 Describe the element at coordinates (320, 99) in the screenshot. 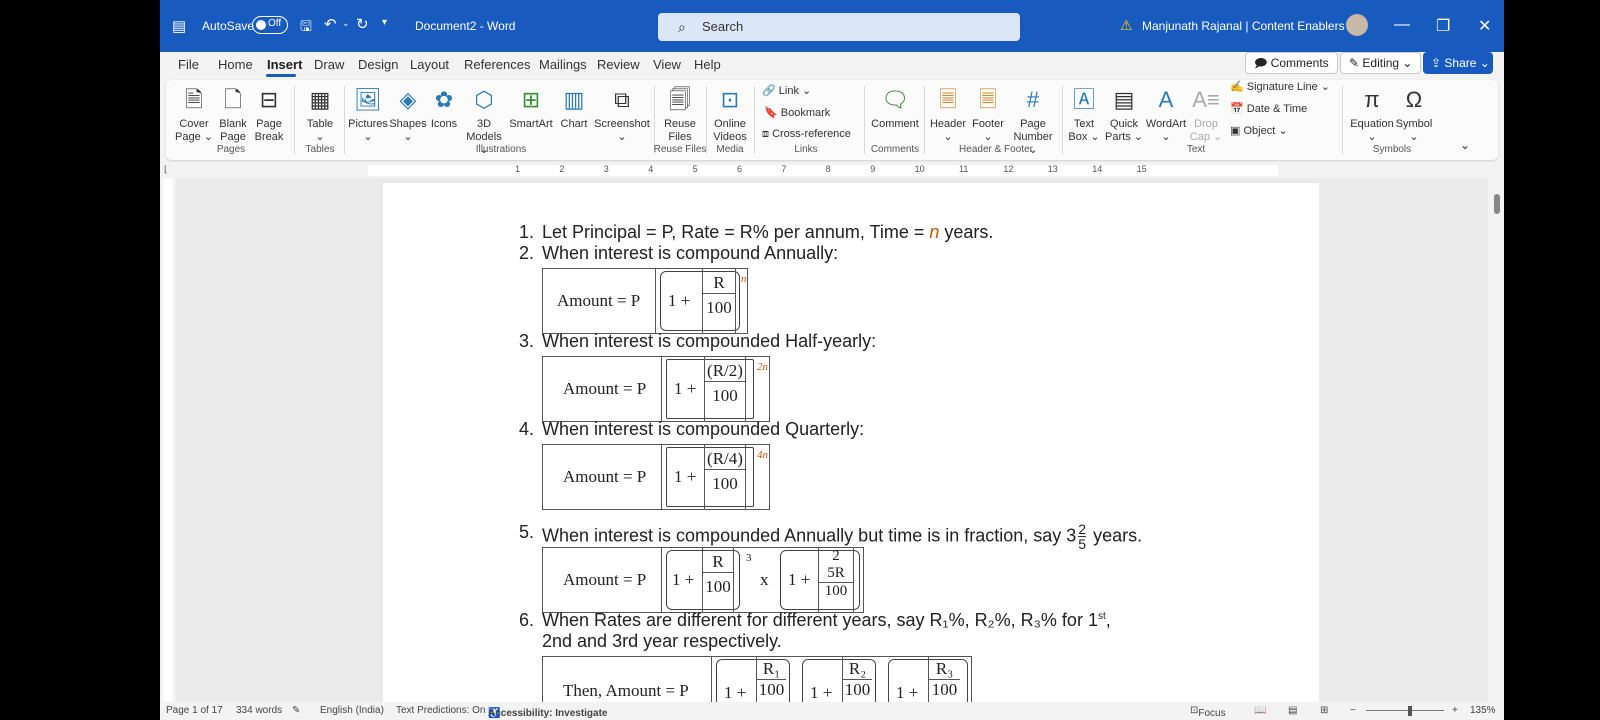

I see `table-icon: ▦` at that location.